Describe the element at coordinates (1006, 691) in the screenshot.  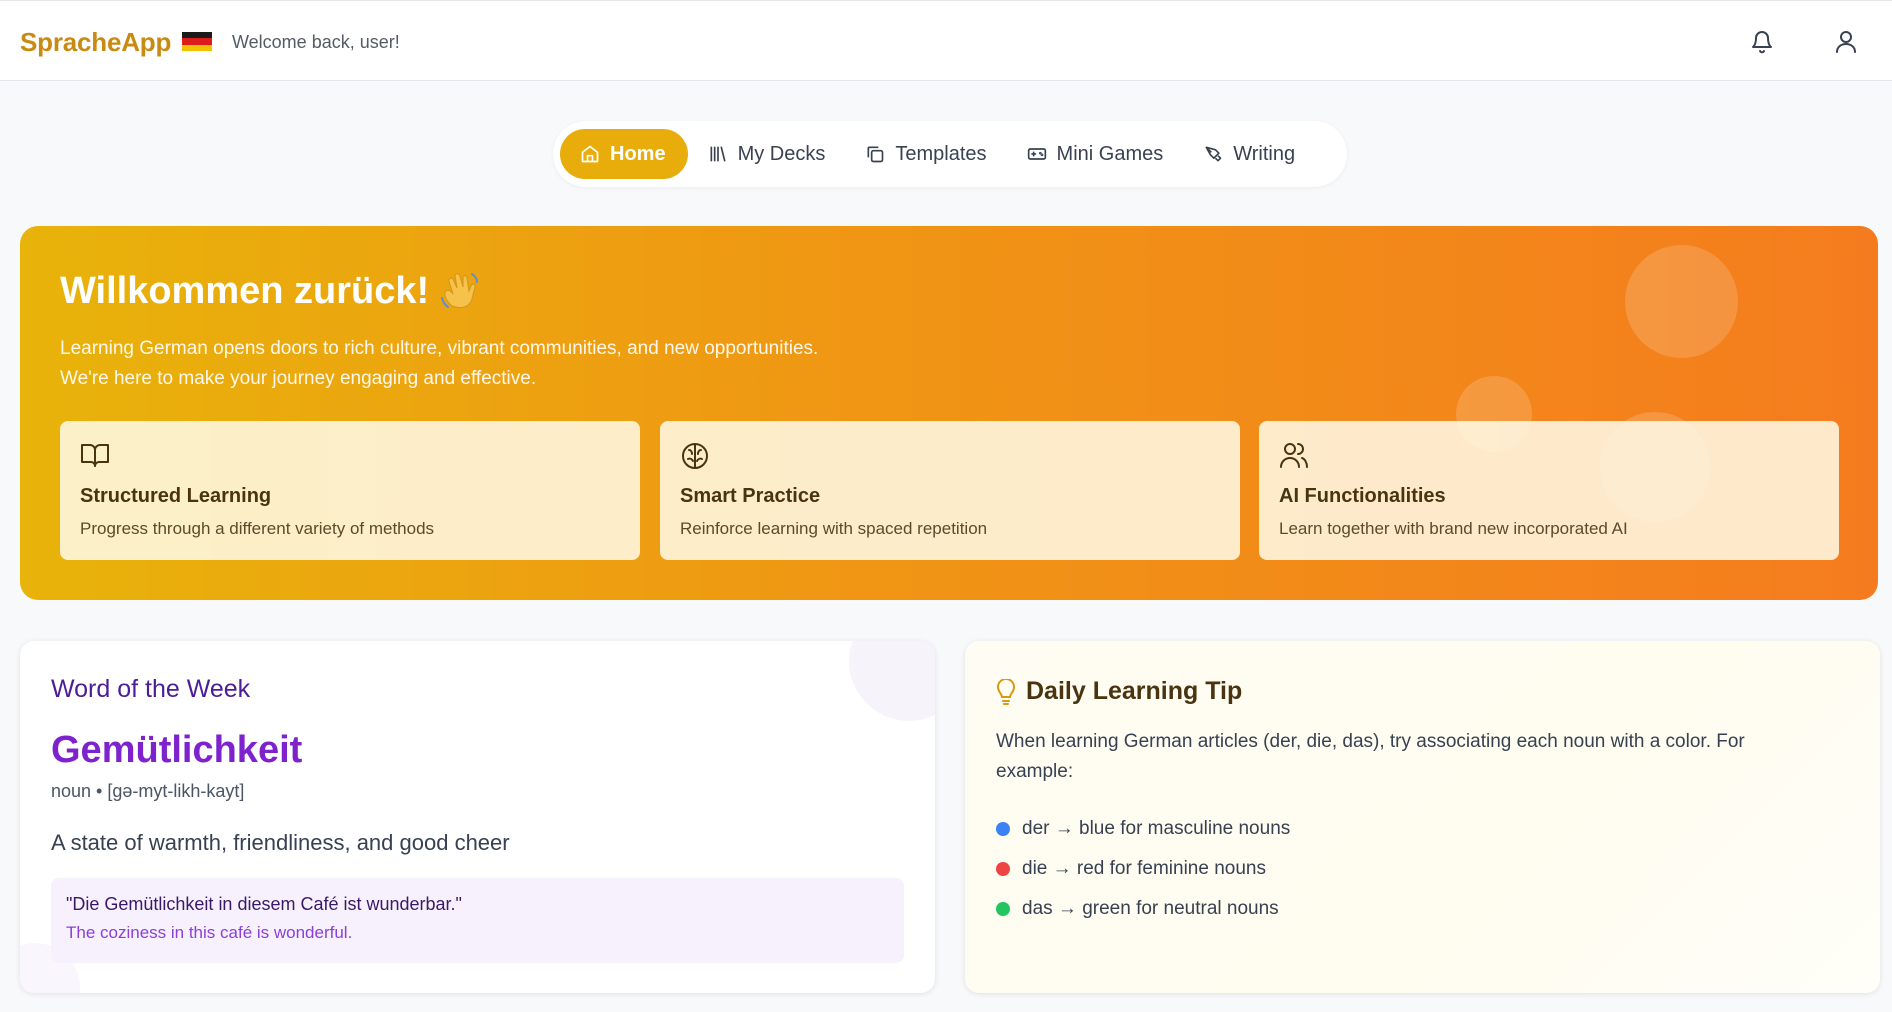
I see `lightbulb-icon` at that location.